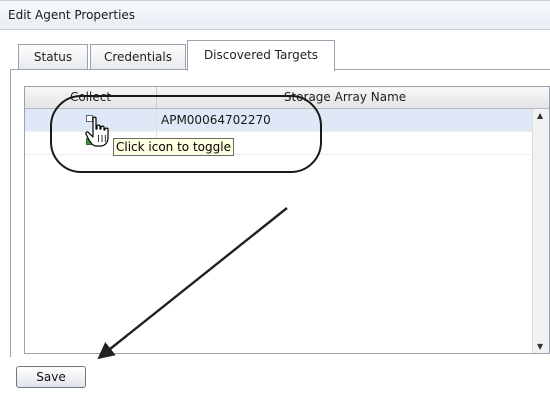  Describe the element at coordinates (97, 131) in the screenshot. I see `hand-pointer-icon` at that location.